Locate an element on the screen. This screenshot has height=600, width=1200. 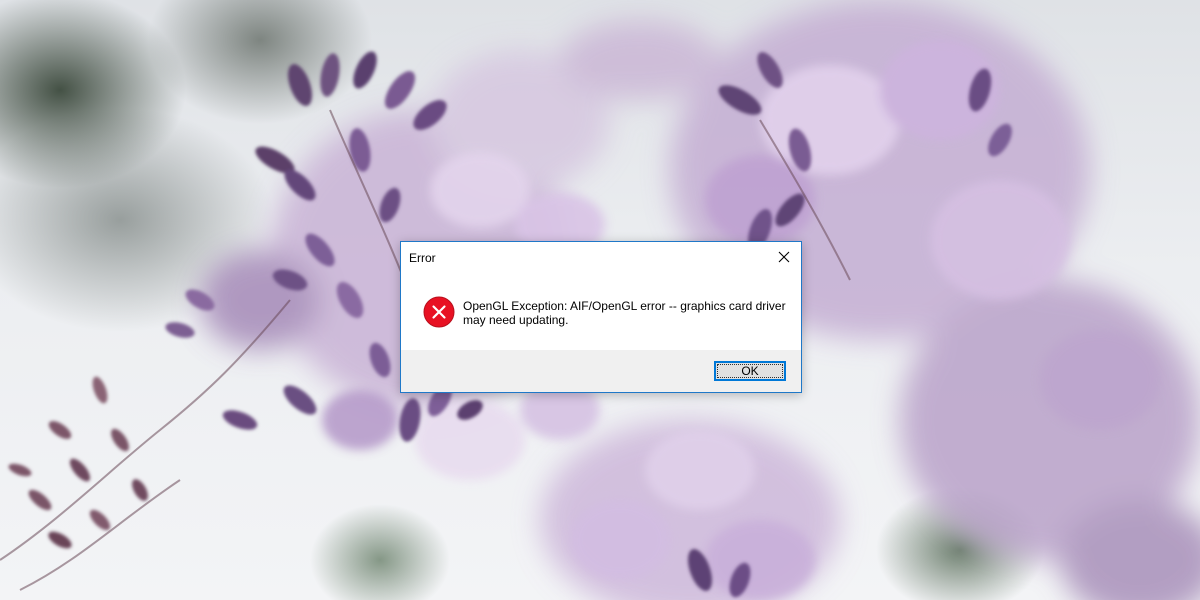
ok-button: OK is located at coordinates (750, 371).